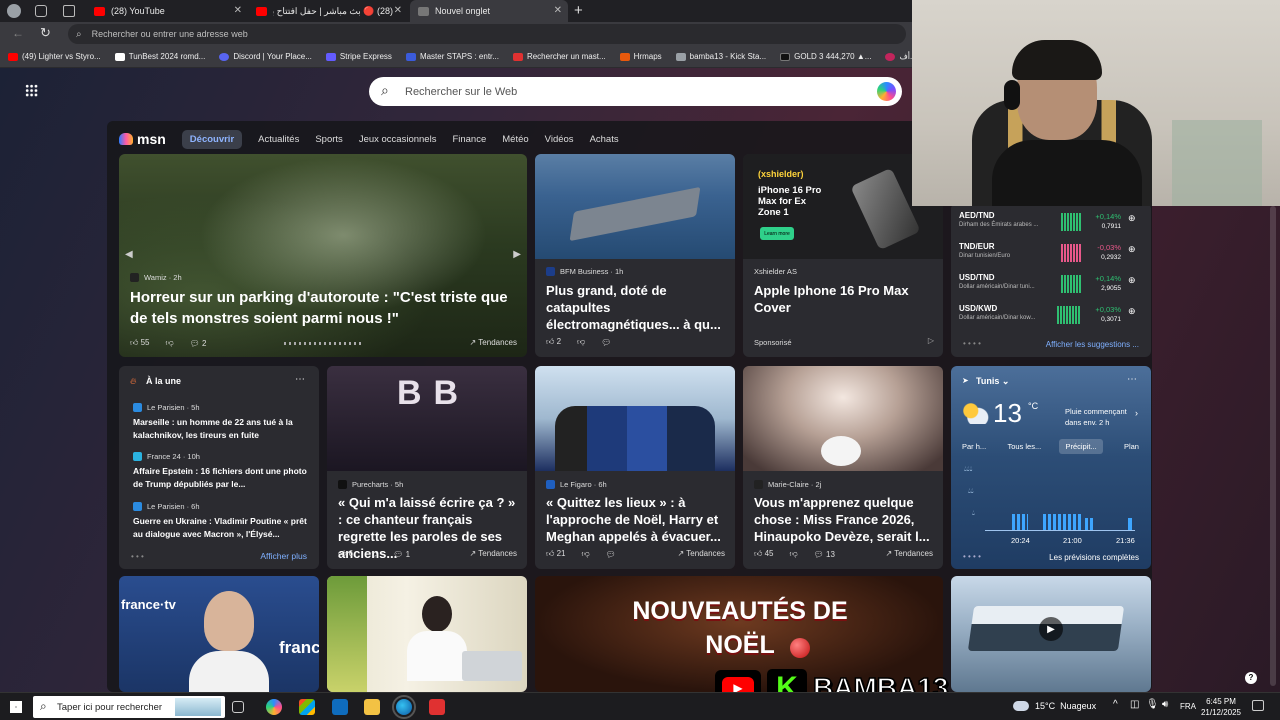 Image resolution: width=1280 pixels, height=720 pixels. What do you see at coordinates (1258, 705) in the screenshot?
I see `notification-icon` at bounding box center [1258, 705].